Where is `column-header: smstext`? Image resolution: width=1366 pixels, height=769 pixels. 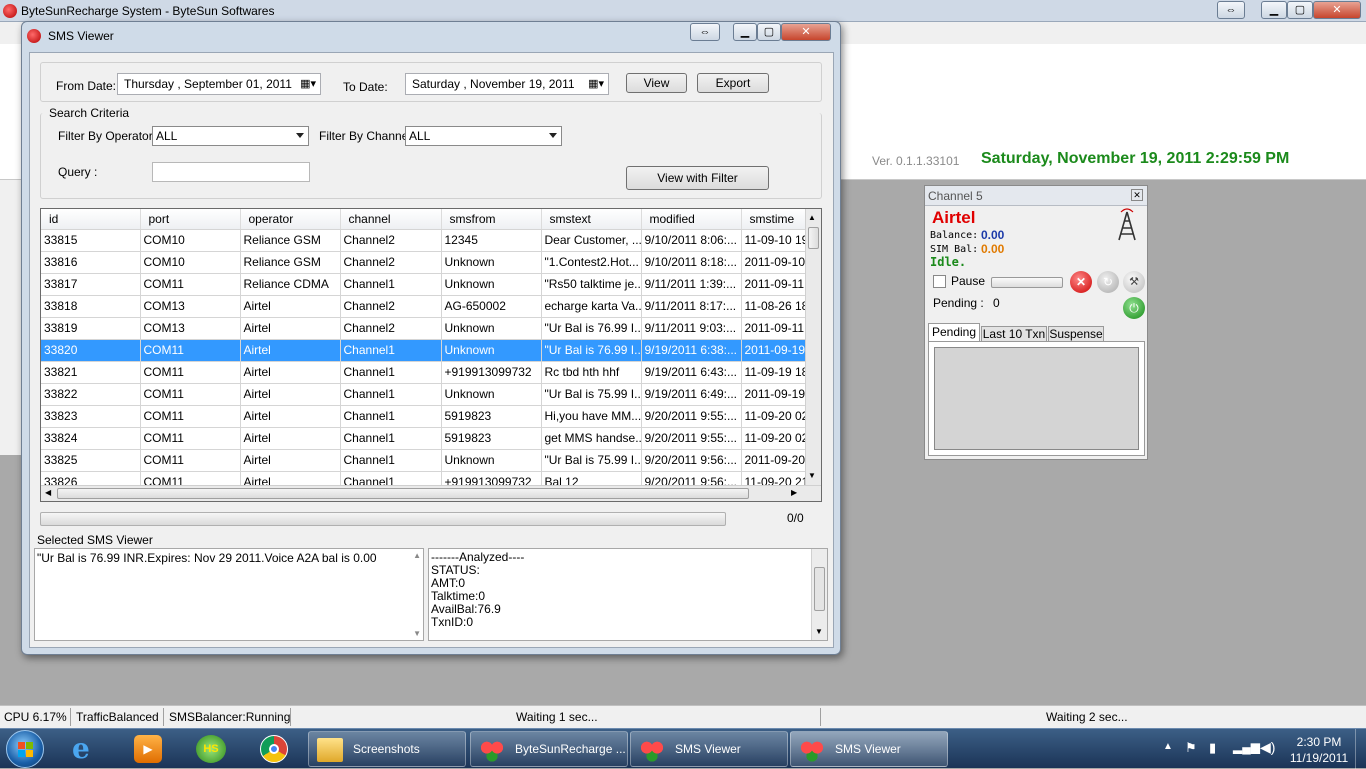 column-header: smstext is located at coordinates (591, 219).